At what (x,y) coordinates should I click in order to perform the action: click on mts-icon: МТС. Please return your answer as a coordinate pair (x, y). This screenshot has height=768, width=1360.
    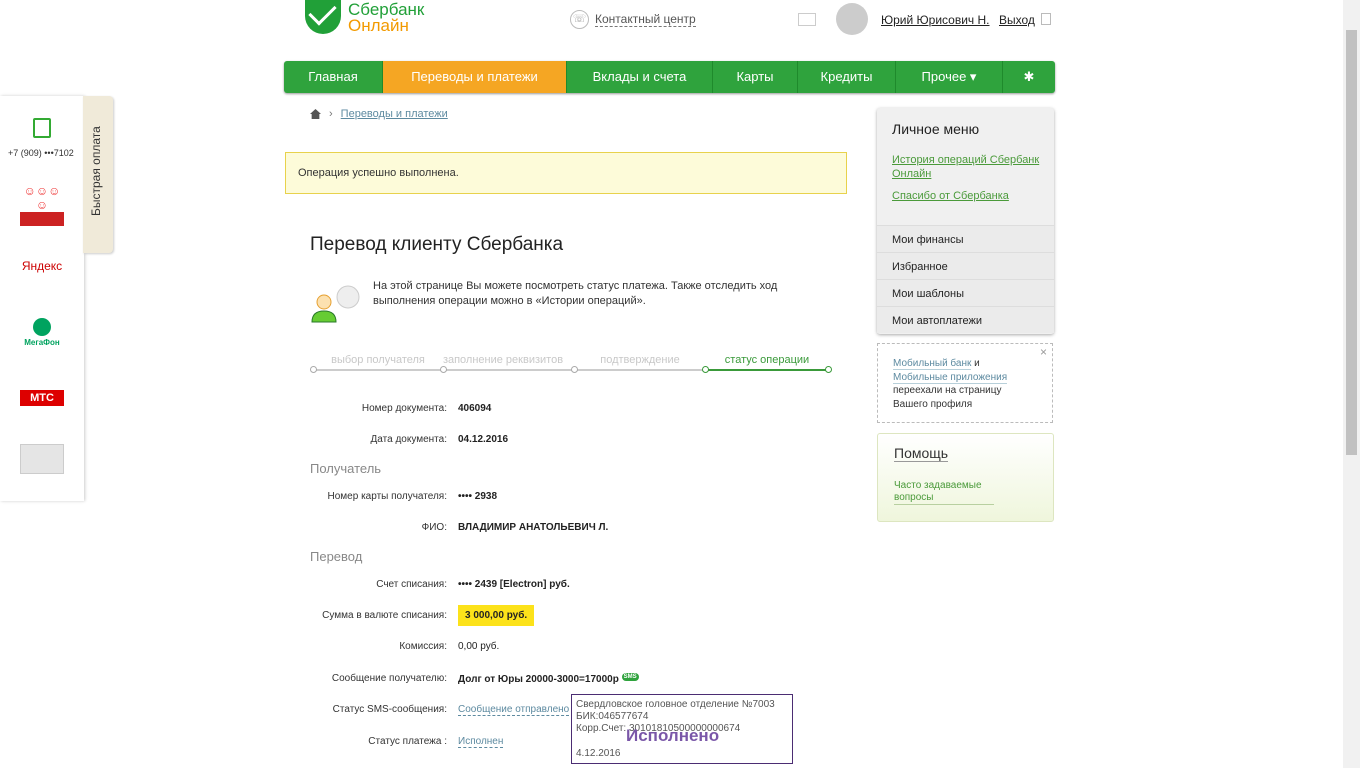
    Looking at the image, I should click on (42, 398).